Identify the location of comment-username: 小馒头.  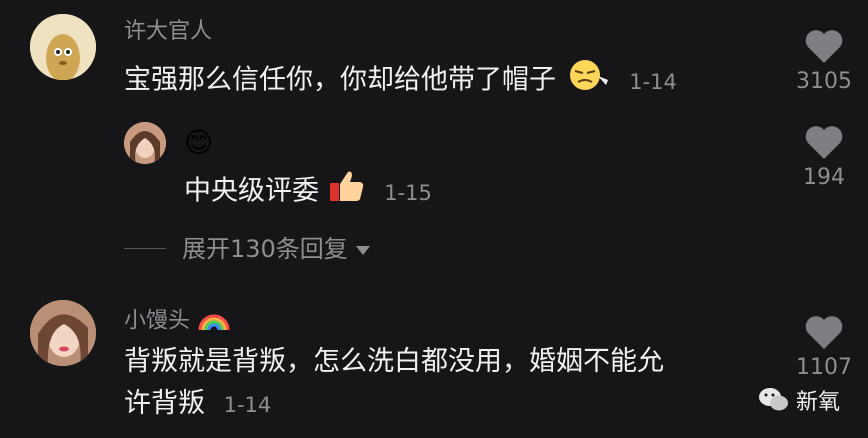
(177, 321).